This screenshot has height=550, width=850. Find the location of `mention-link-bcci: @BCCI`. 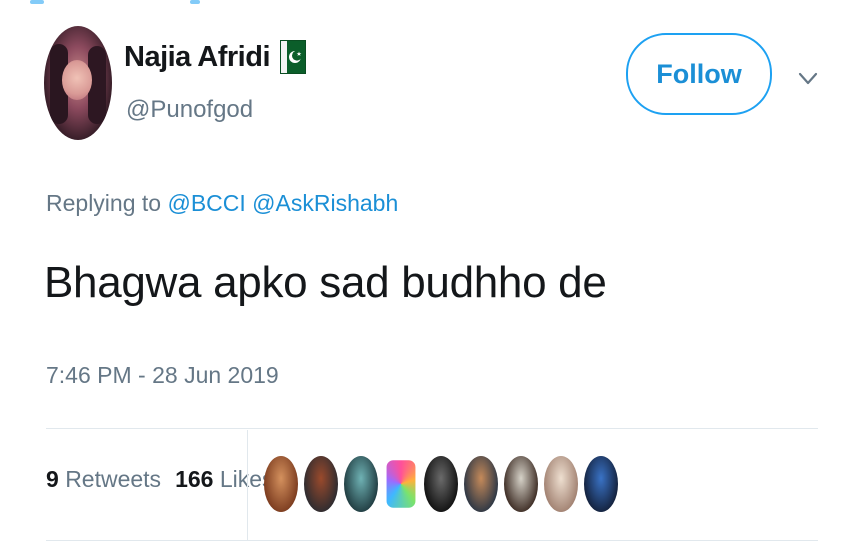

mention-link-bcci: @BCCI is located at coordinates (206, 203).